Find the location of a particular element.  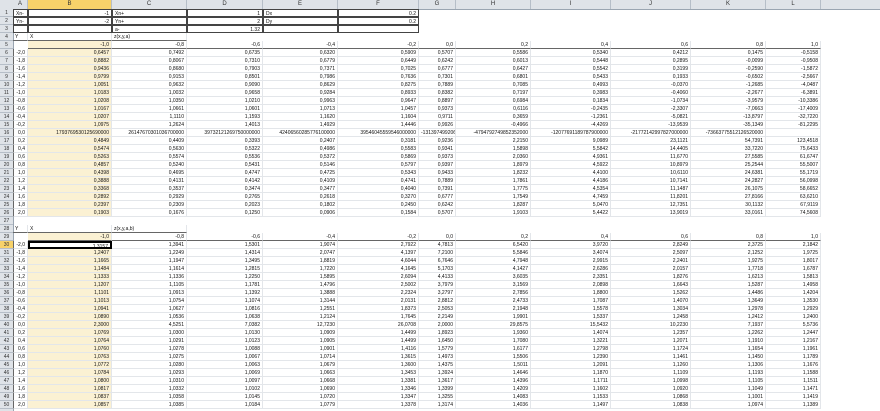

table-cell: -21772142997827000000 is located at coordinates (651, 133).